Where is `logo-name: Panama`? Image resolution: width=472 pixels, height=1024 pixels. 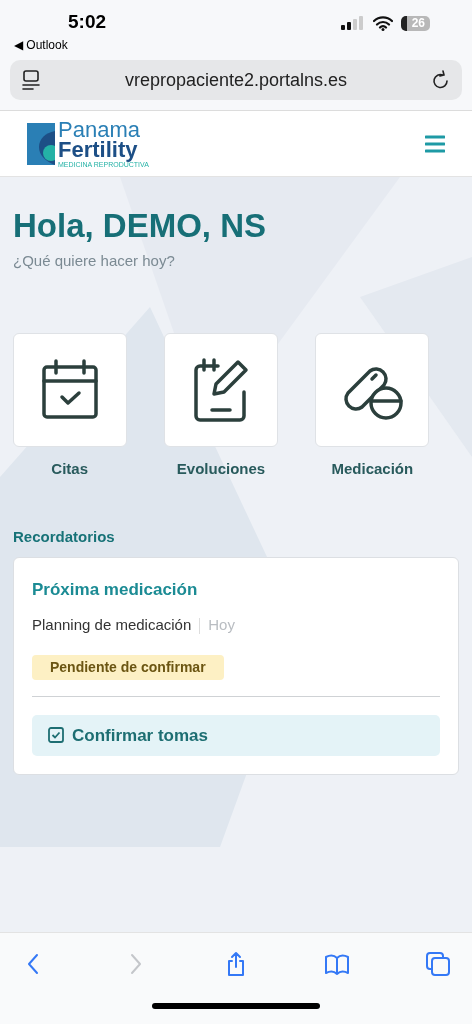
logo-name: Panama is located at coordinates (99, 129).